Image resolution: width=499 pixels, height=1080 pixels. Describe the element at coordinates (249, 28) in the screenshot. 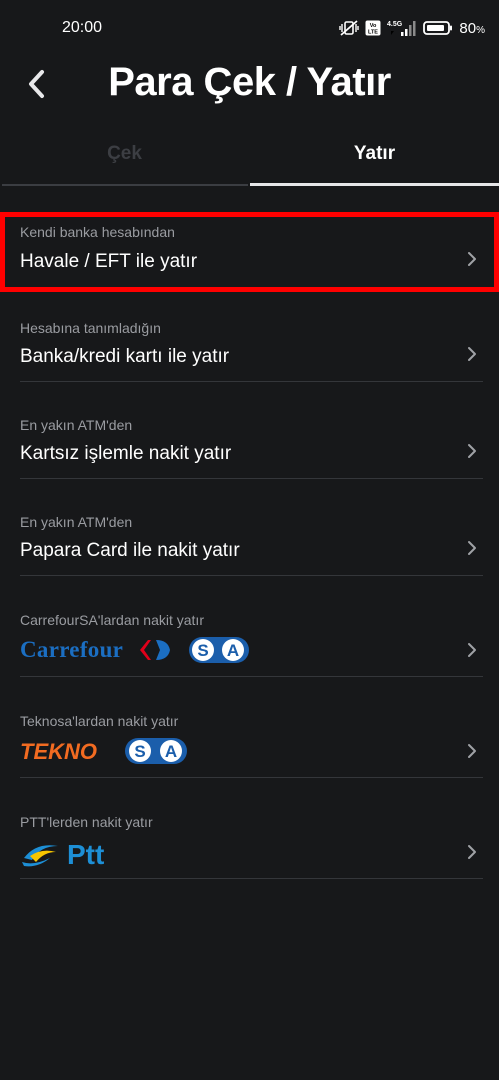

I see `status-bar: 20:00 Vo LTE 4.5G 80%` at that location.